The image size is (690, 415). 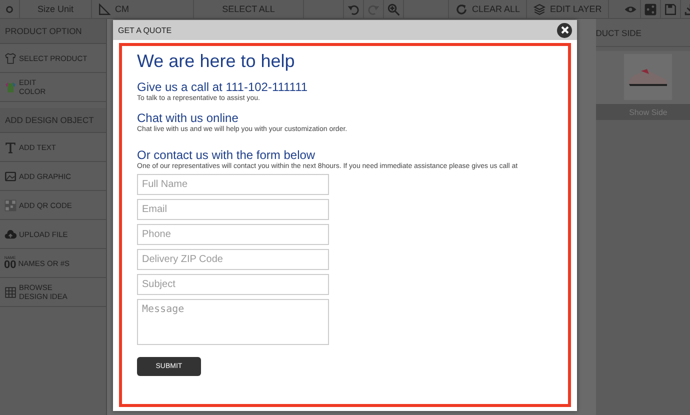 I want to click on text-icon, so click(x=10, y=147).